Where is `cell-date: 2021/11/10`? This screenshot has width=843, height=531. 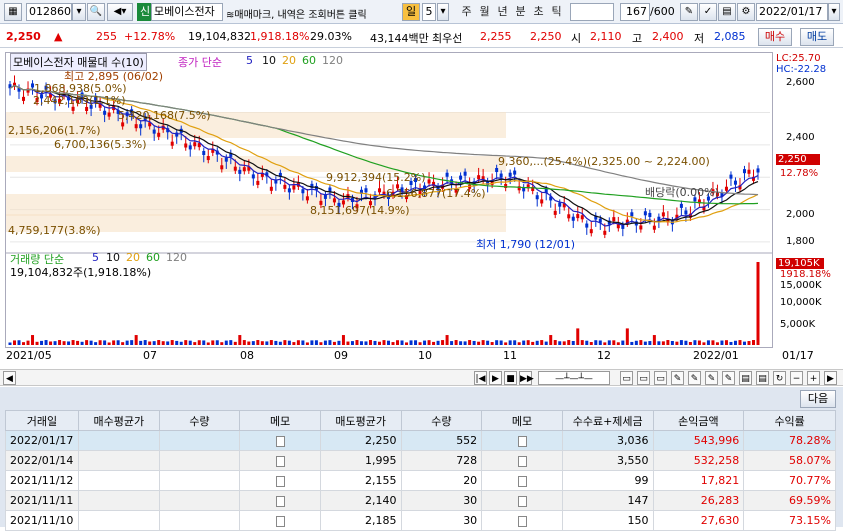 cell-date: 2021/11/10 is located at coordinates (42, 520).